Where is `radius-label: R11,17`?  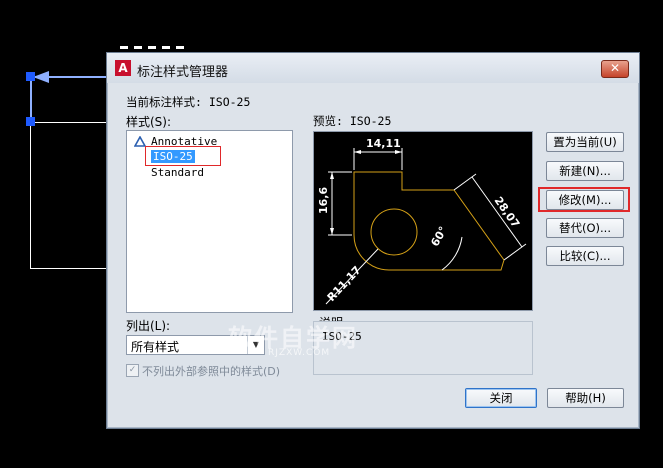 radius-label: R11,17 is located at coordinates (344, 284).